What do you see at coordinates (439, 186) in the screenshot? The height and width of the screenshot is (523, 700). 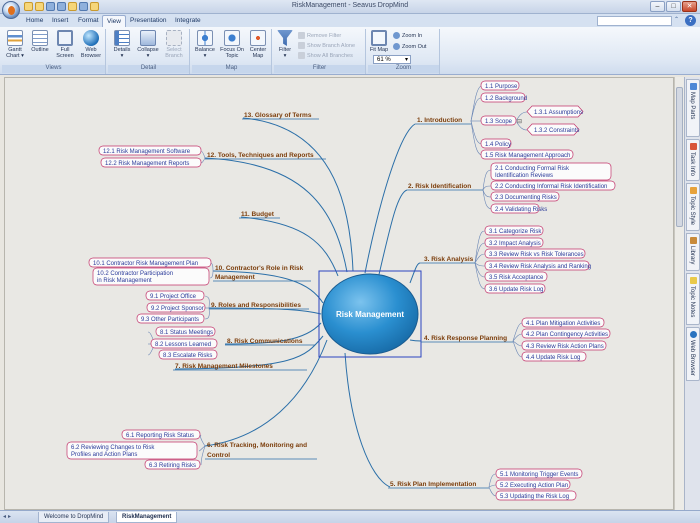 I see `branch-risk-identification: 2. Risk Identification` at bounding box center [439, 186].